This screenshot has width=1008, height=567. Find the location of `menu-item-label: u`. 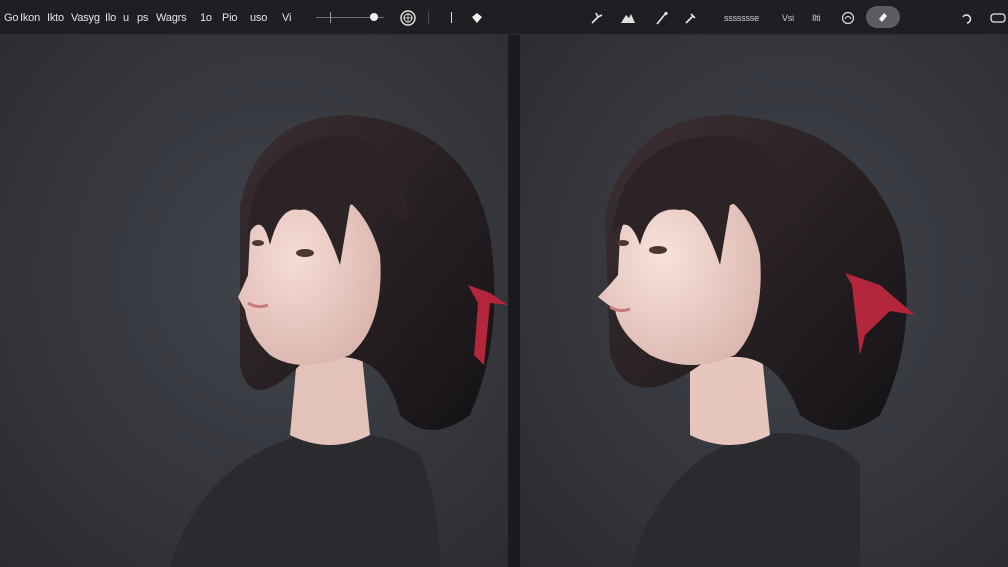

menu-item-label: u is located at coordinates (126, 17).